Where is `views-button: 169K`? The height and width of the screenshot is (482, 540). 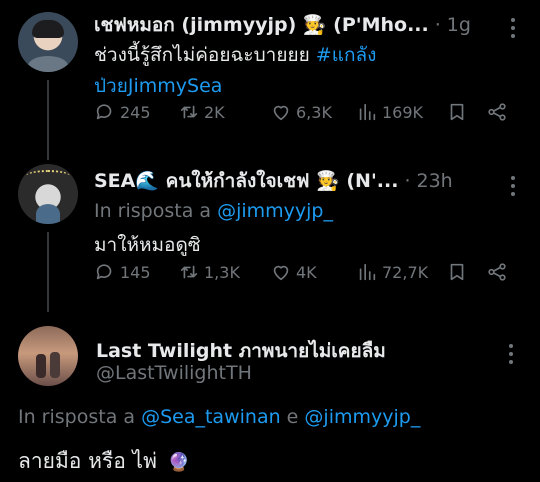
views-button: 169K is located at coordinates (389, 112).